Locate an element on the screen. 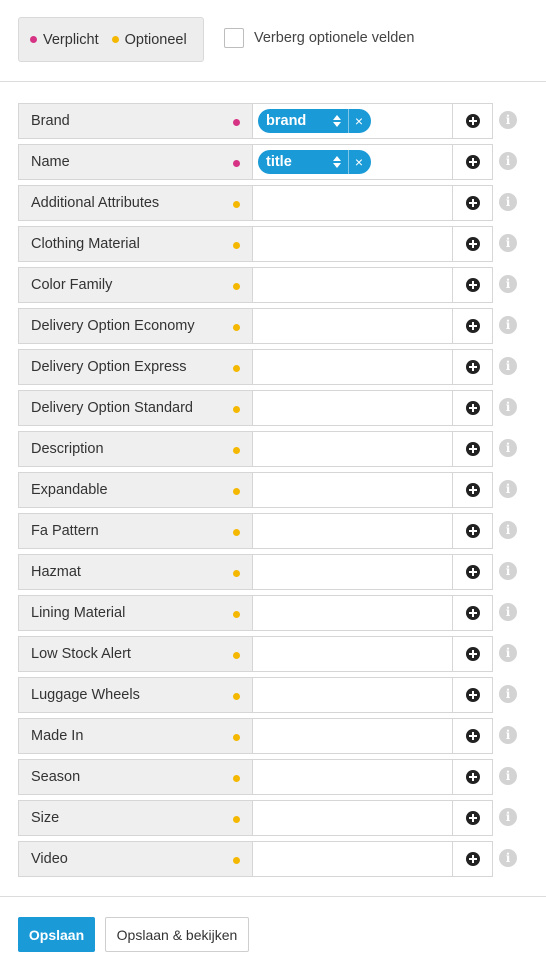 The height and width of the screenshot is (967, 546). field-row: Luggage Wheels i is located at coordinates (273, 695).